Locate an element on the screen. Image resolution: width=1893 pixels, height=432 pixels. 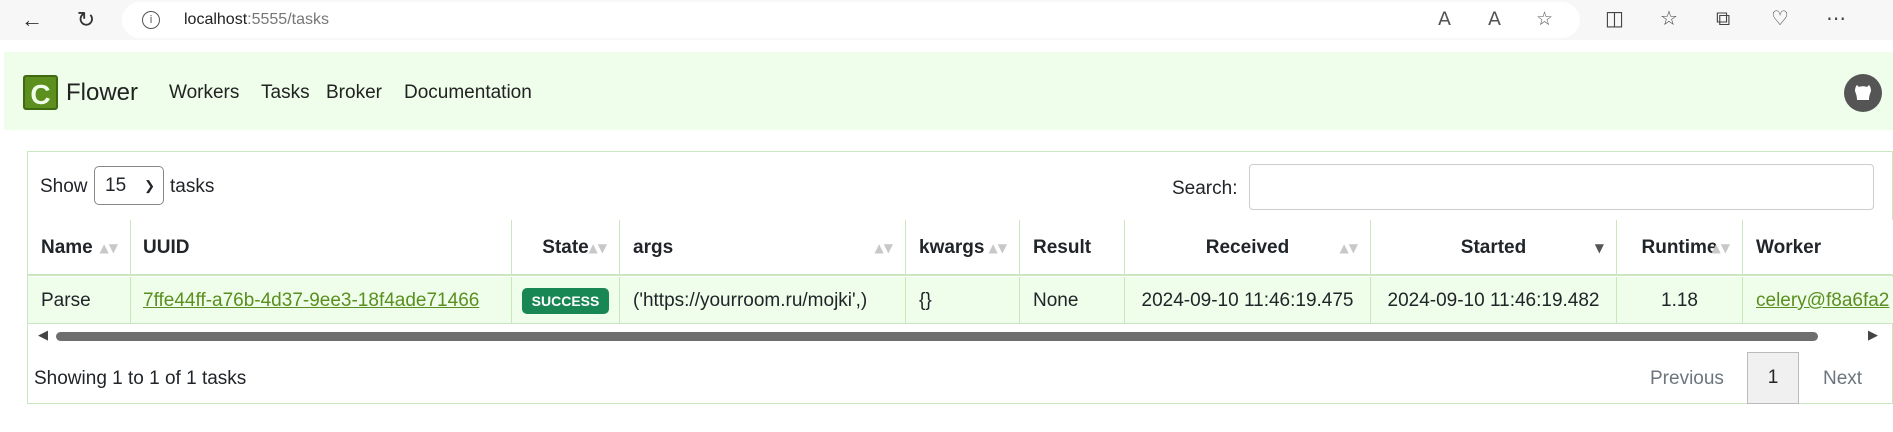
favorite-star-icon: ☆ is located at coordinates (1544, 19).